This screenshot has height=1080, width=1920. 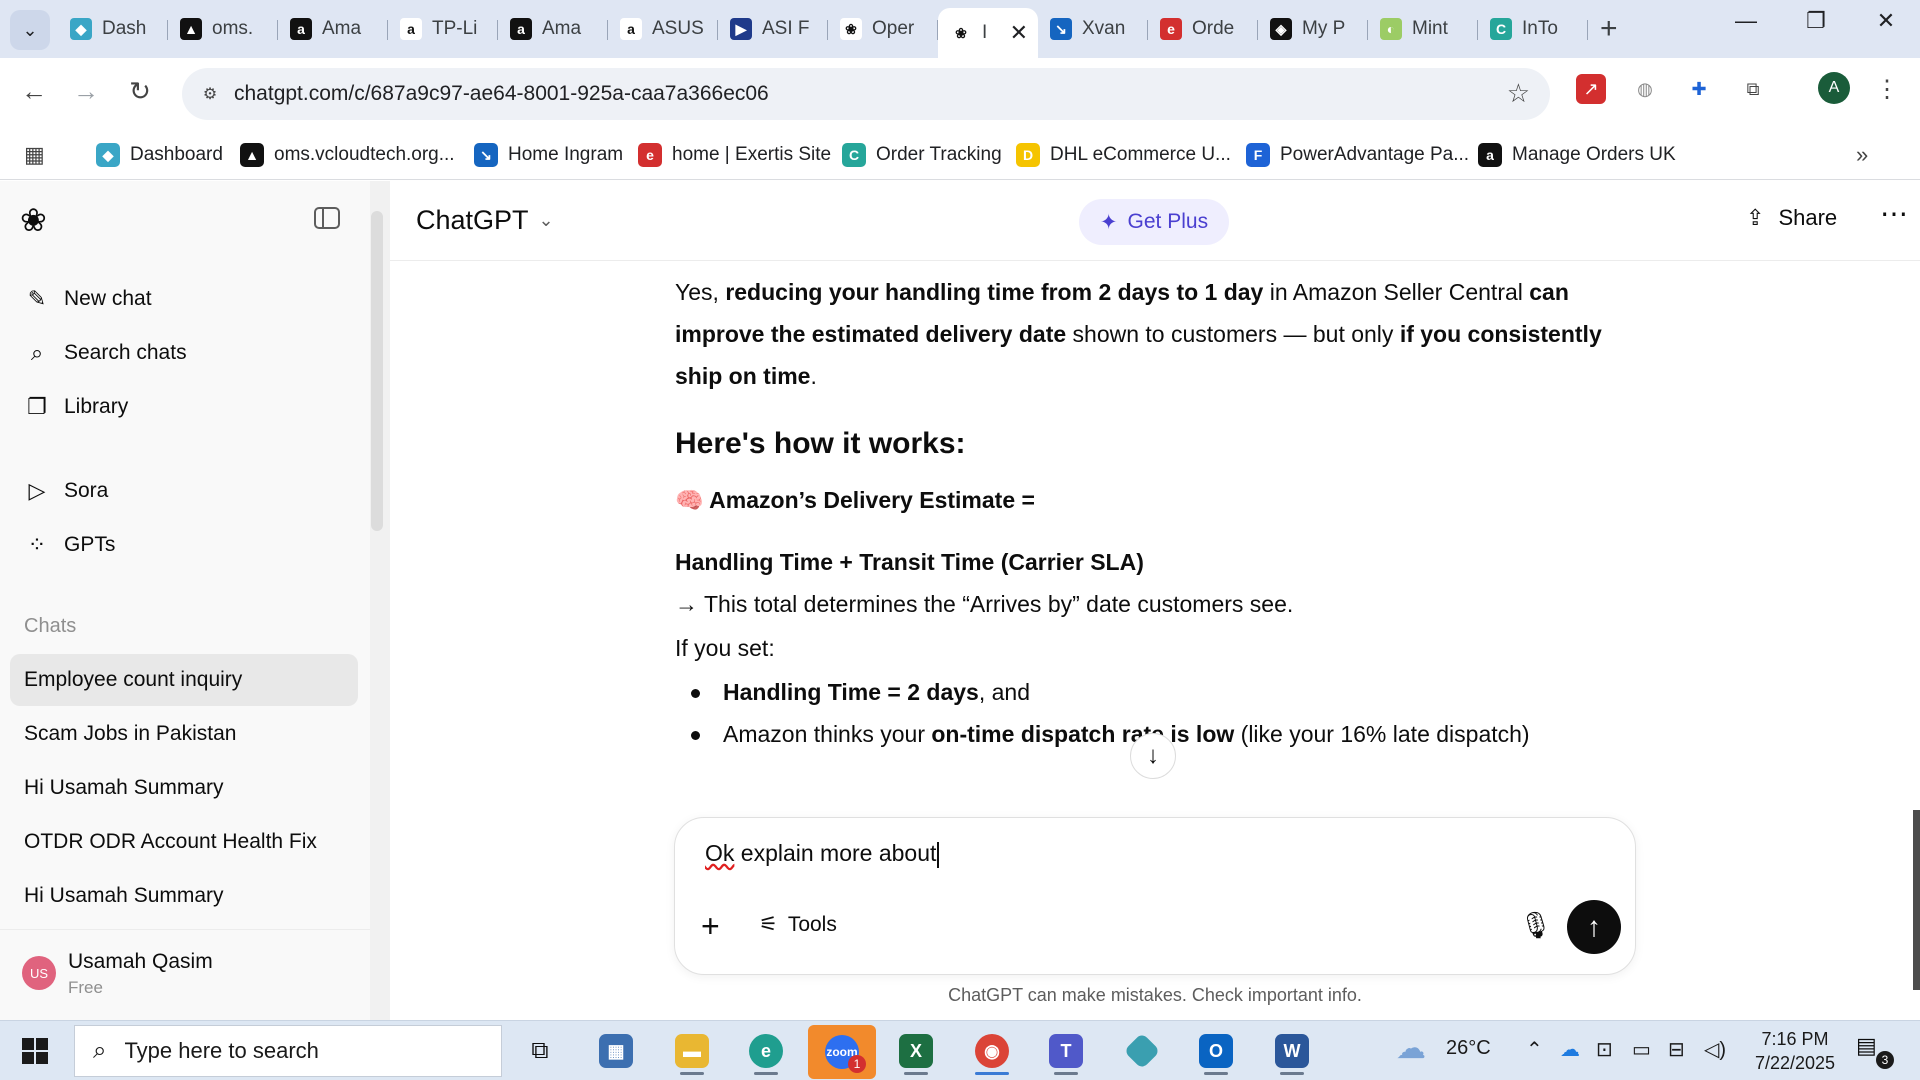 I want to click on vpn-extension-icon: ✚, so click(x=1699, y=89).